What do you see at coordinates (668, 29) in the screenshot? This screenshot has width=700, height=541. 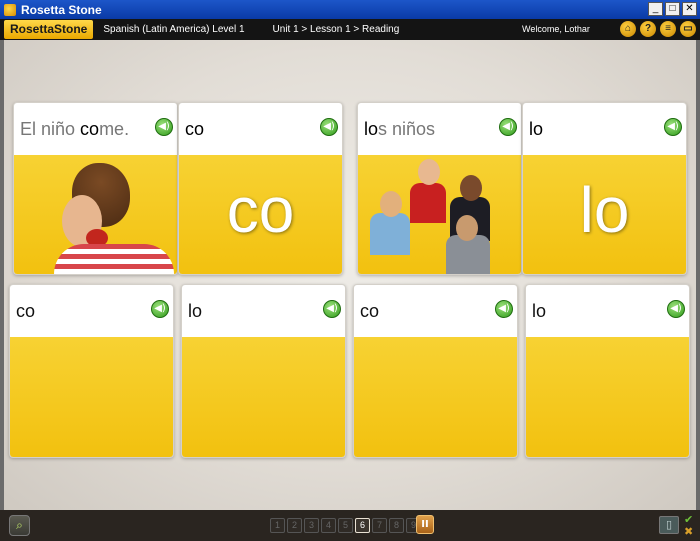 I see `menu-icon: ≡` at bounding box center [668, 29].